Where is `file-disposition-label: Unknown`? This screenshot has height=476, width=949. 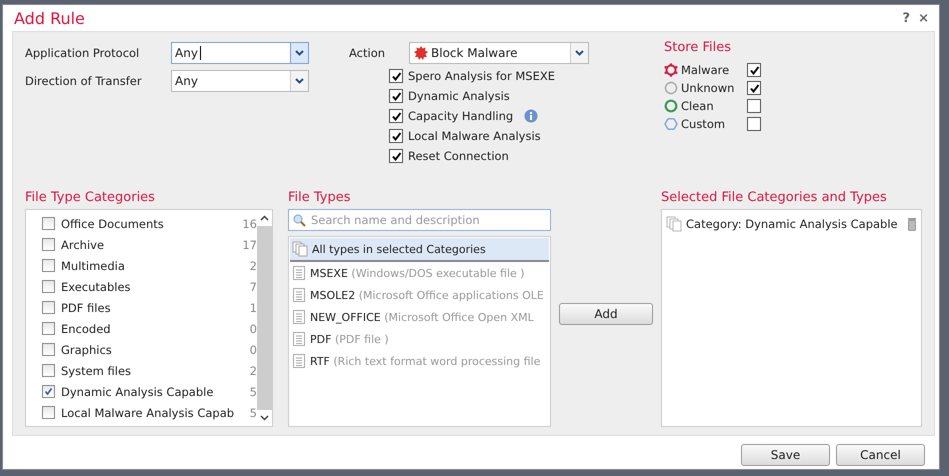 file-disposition-label: Unknown is located at coordinates (708, 88).